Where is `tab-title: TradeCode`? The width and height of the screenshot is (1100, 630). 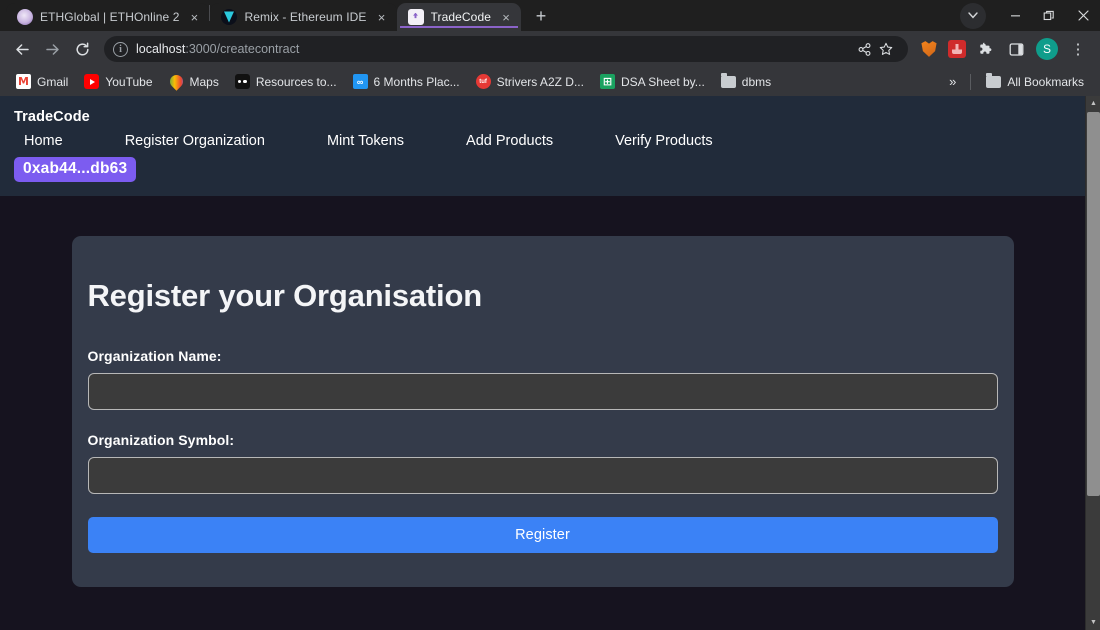 tab-title: TradeCode is located at coordinates (460, 17).